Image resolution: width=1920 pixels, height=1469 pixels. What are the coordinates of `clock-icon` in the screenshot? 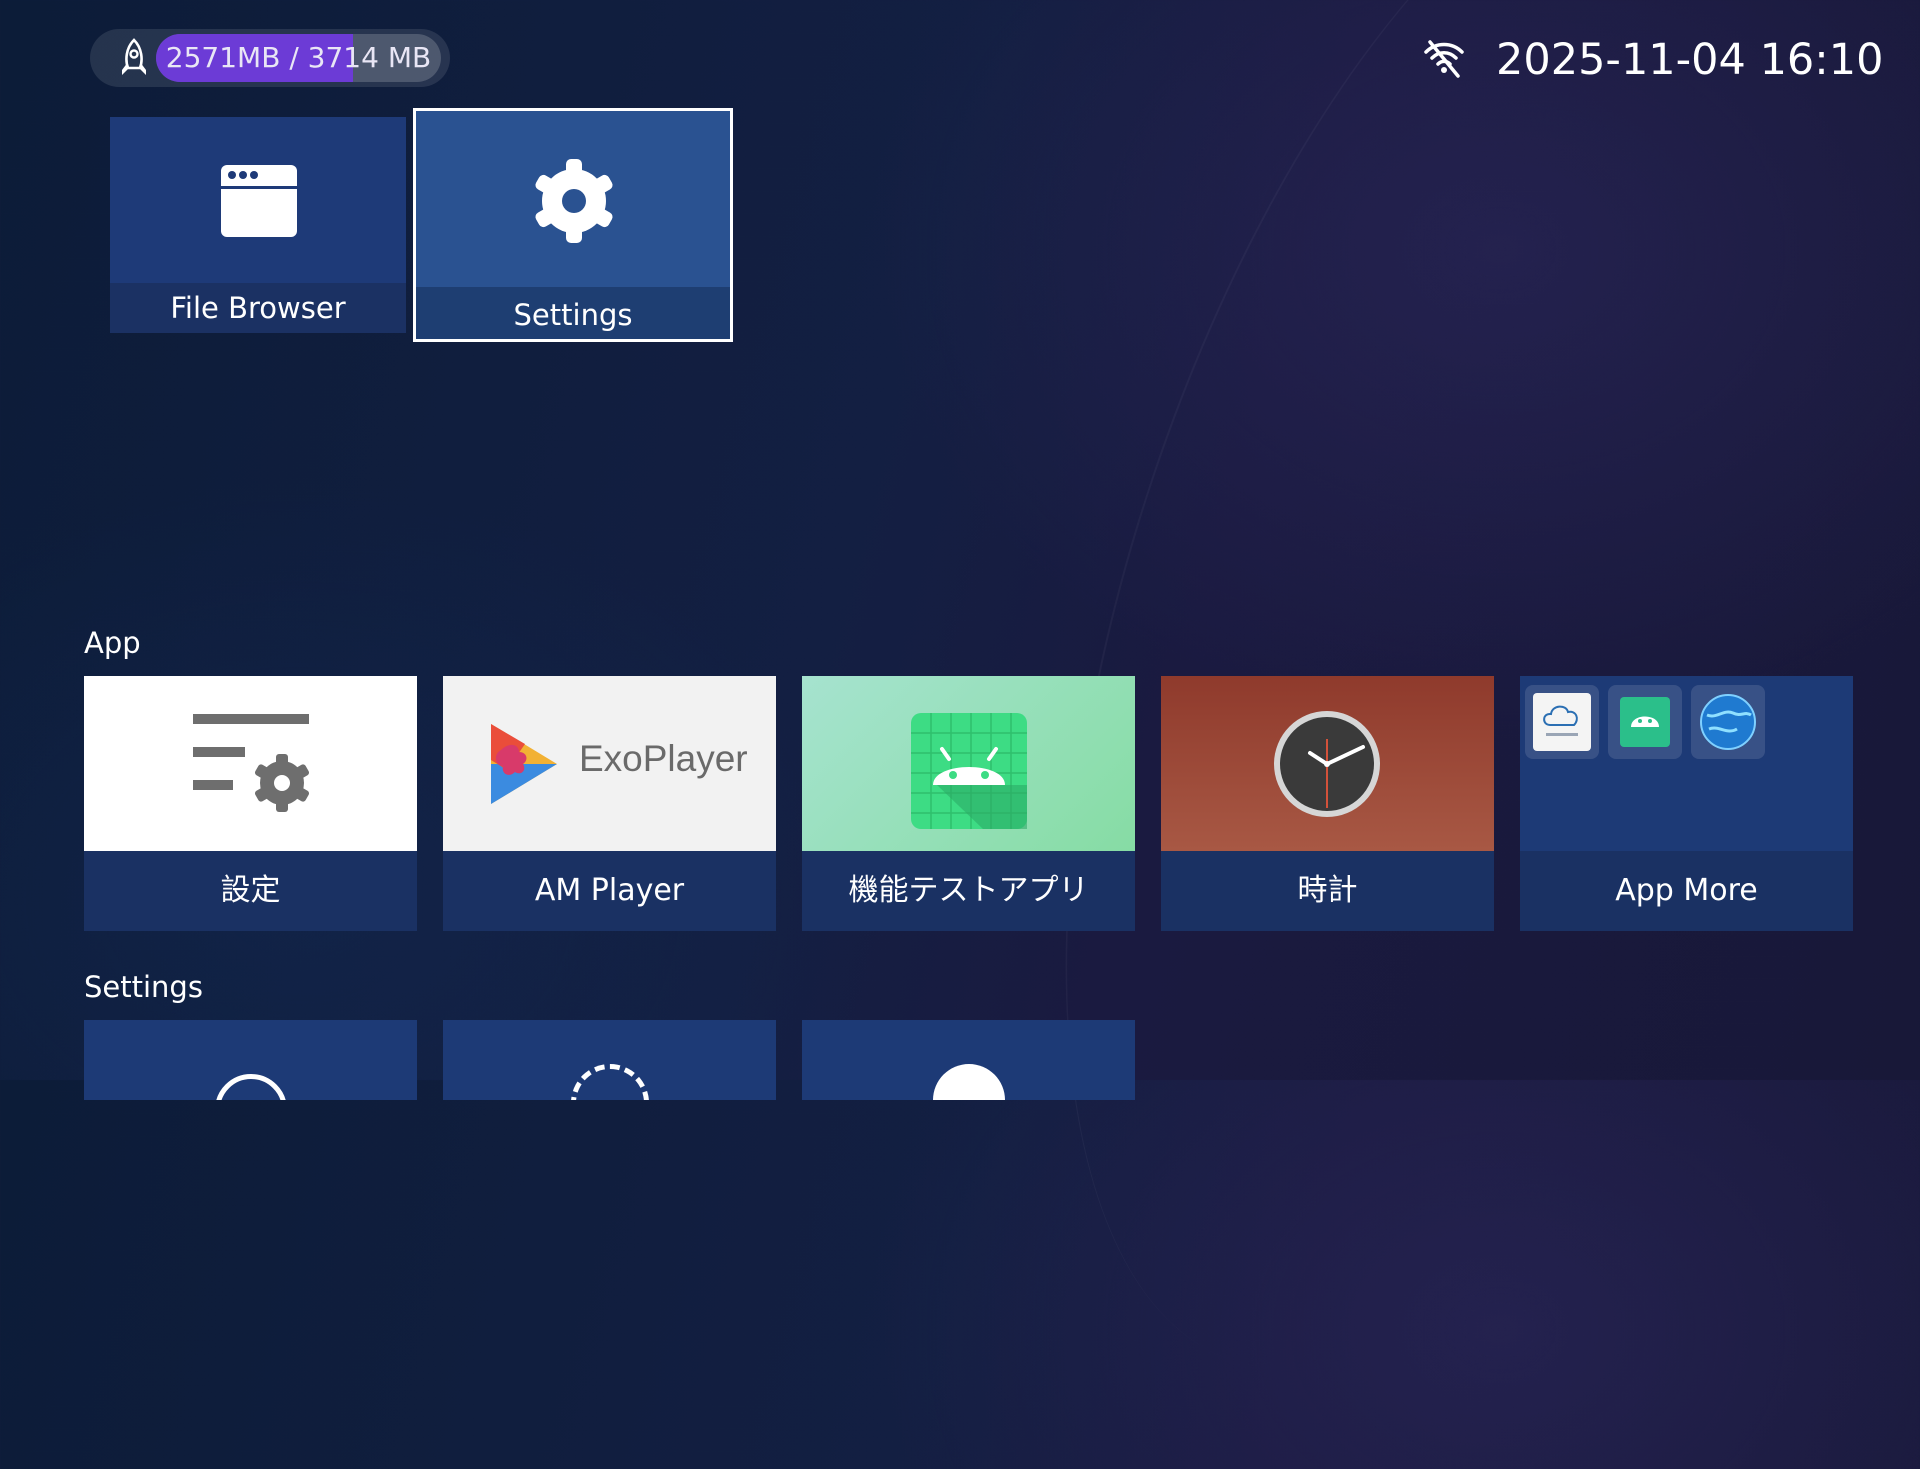 It's located at (1327, 764).